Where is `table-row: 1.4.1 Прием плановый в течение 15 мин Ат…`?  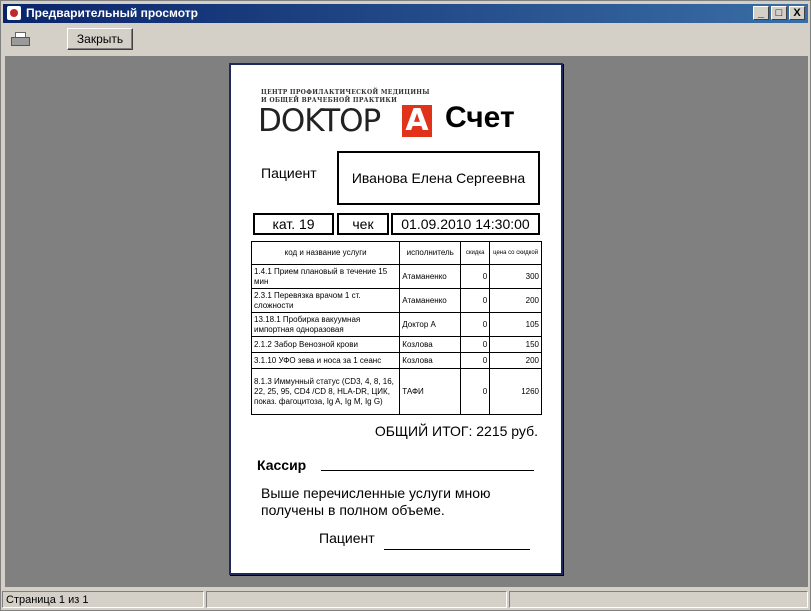 table-row: 1.4.1 Прием плановый в течение 15 мин Ат… is located at coordinates (396, 276).